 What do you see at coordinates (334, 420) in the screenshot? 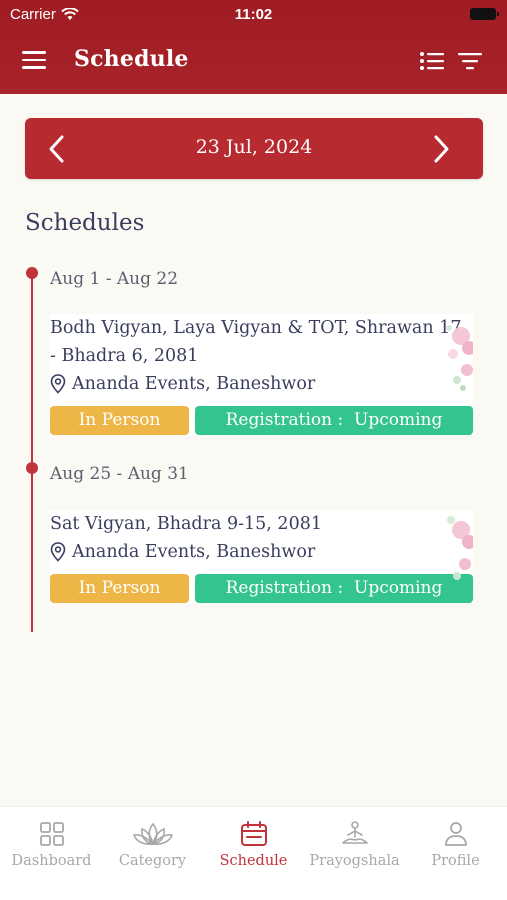
I see `registration-status-badge: Registration : Upcoming` at bounding box center [334, 420].